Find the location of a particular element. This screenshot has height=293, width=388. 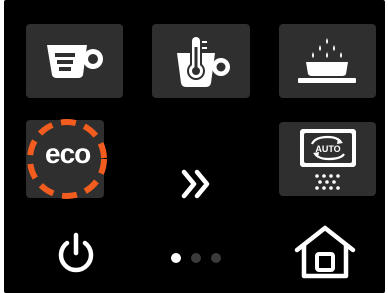

steam-drip-tray-icon is located at coordinates (326, 60).